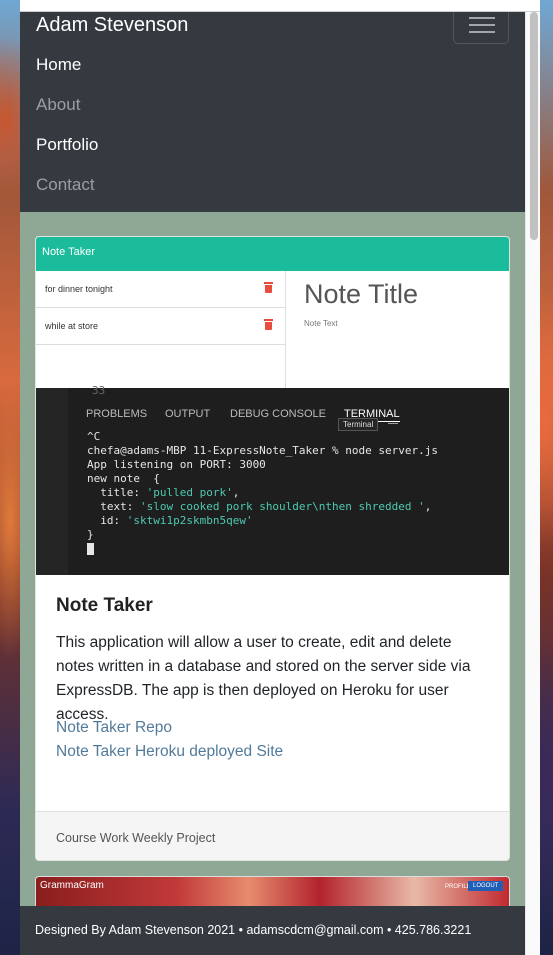 The width and height of the screenshot is (553, 955). Describe the element at coordinates (90, 534) in the screenshot. I see `terminal-line: }` at that location.